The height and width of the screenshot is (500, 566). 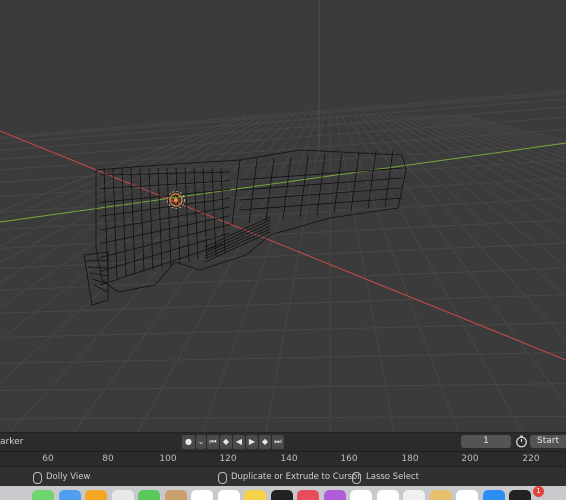 What do you see at coordinates (470, 459) in the screenshot?
I see `frame-tick-label: 200` at bounding box center [470, 459].